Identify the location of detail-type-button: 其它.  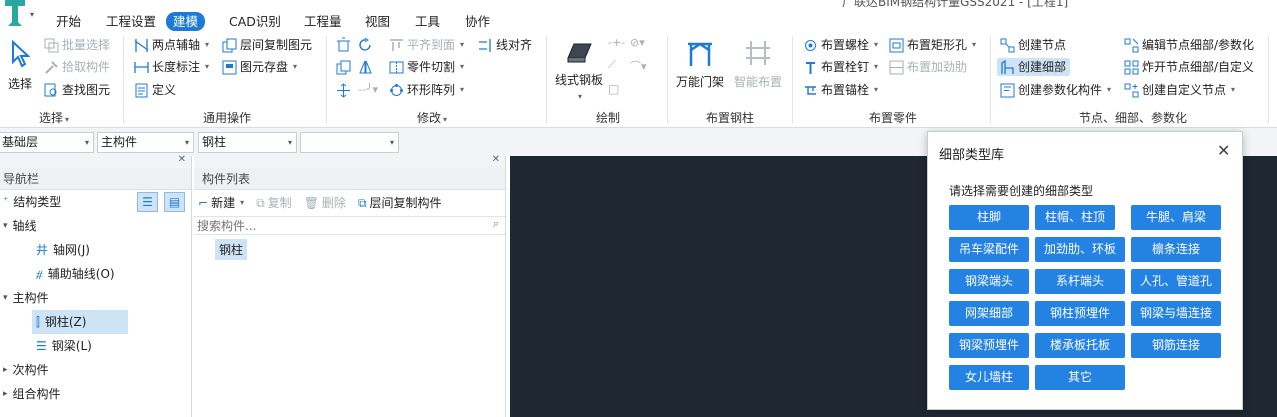
(1080, 377).